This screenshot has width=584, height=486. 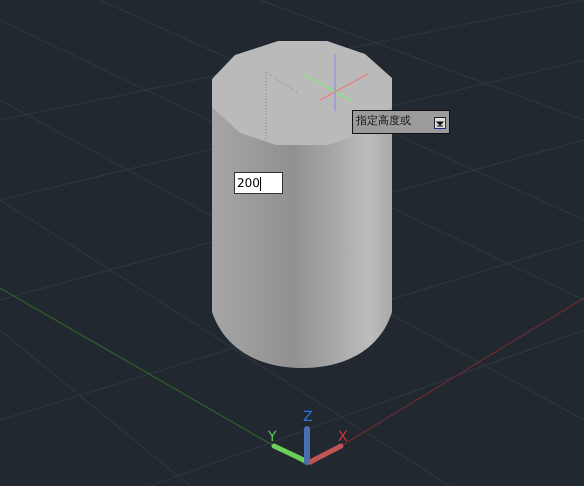 What do you see at coordinates (272, 437) in the screenshot?
I see `y-axis-label: Y` at bounding box center [272, 437].